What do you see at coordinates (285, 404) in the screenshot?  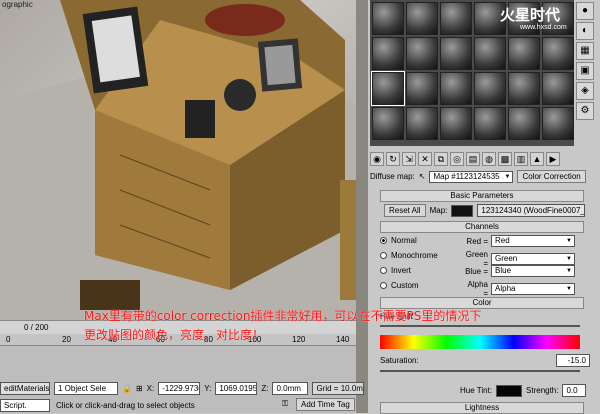 I see `key-icon: ⚿` at bounding box center [285, 404].